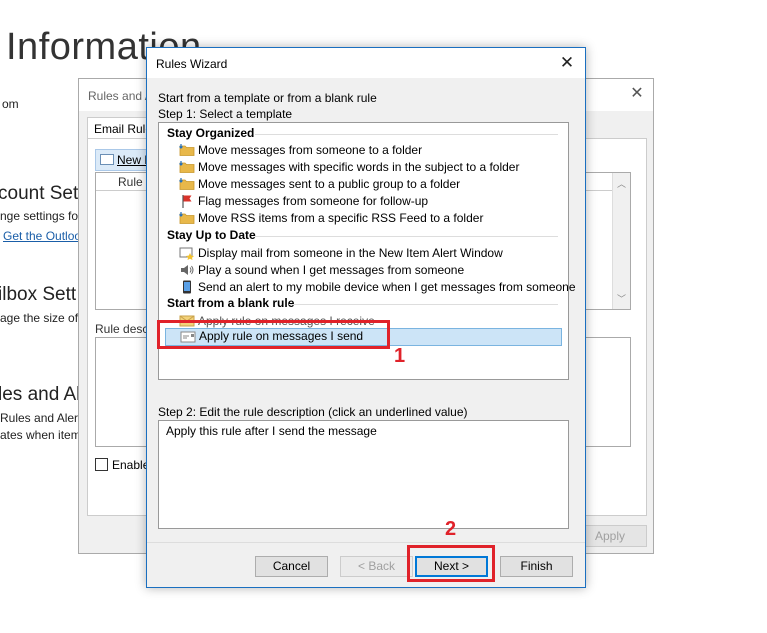 The image size is (767, 633). Describe the element at coordinates (187, 201) in the screenshot. I see `flag-icon` at that location.